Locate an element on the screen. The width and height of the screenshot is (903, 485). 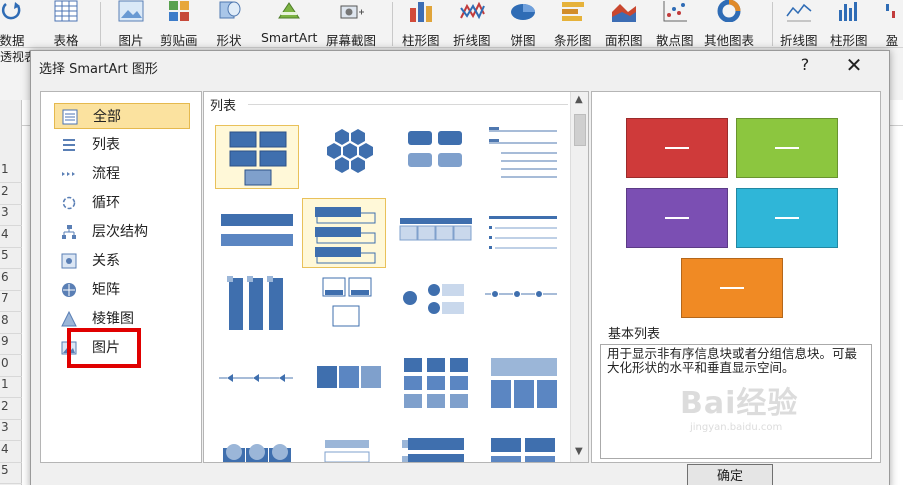
layout-tabbed-list is located at coordinates (436, 447).